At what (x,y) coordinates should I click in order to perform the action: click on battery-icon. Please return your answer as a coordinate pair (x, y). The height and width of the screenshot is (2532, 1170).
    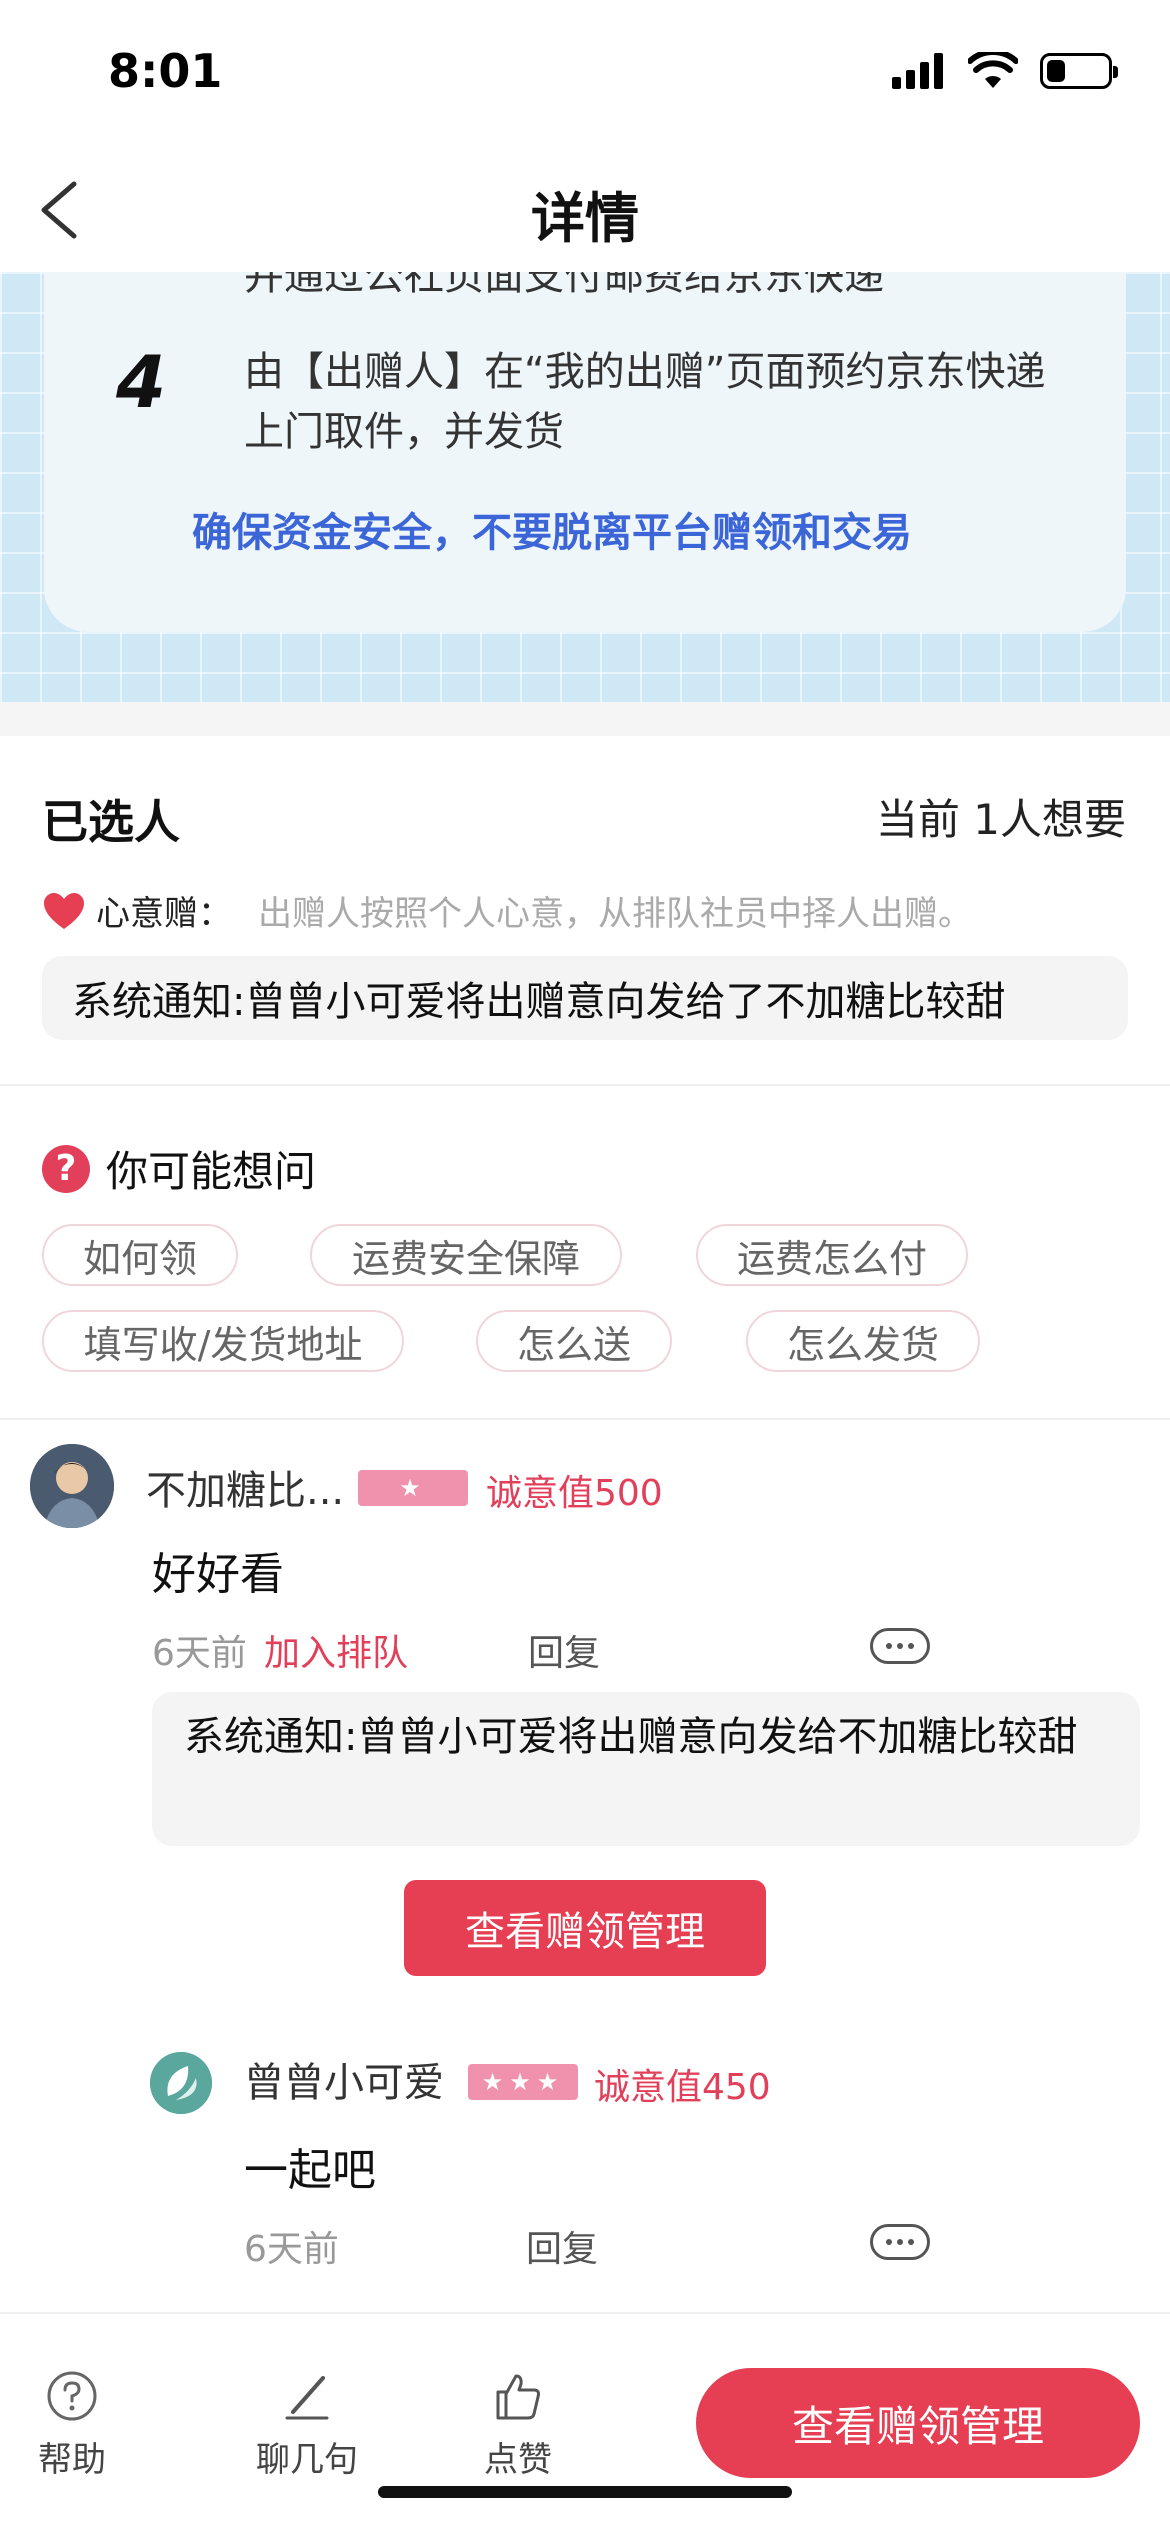
    Looking at the image, I should click on (1079, 71).